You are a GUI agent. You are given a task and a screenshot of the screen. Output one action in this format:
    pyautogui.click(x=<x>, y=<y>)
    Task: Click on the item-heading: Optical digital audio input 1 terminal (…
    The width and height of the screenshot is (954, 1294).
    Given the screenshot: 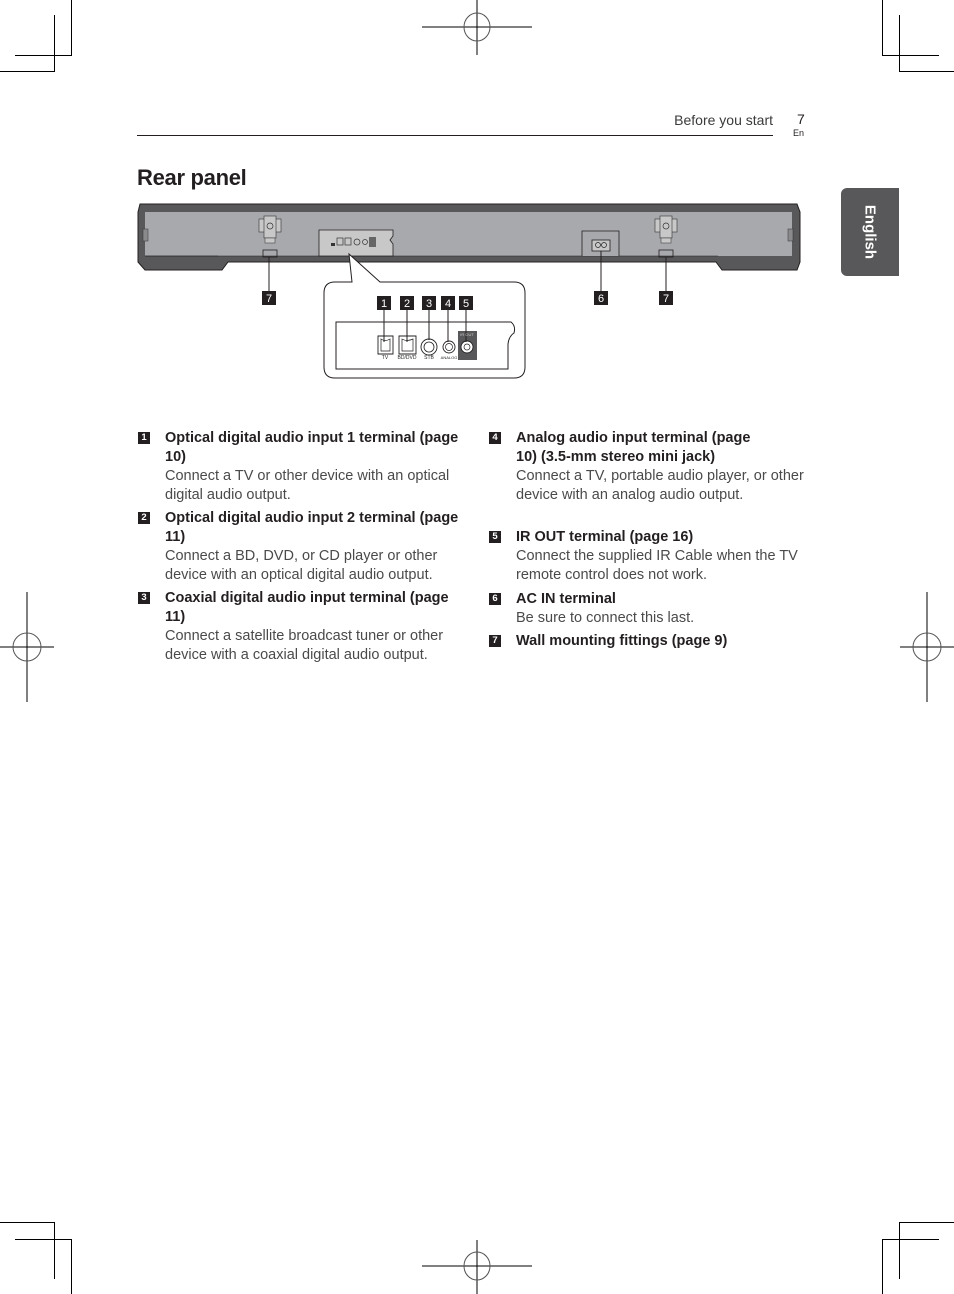 What is the action you would take?
    pyautogui.click(x=312, y=447)
    